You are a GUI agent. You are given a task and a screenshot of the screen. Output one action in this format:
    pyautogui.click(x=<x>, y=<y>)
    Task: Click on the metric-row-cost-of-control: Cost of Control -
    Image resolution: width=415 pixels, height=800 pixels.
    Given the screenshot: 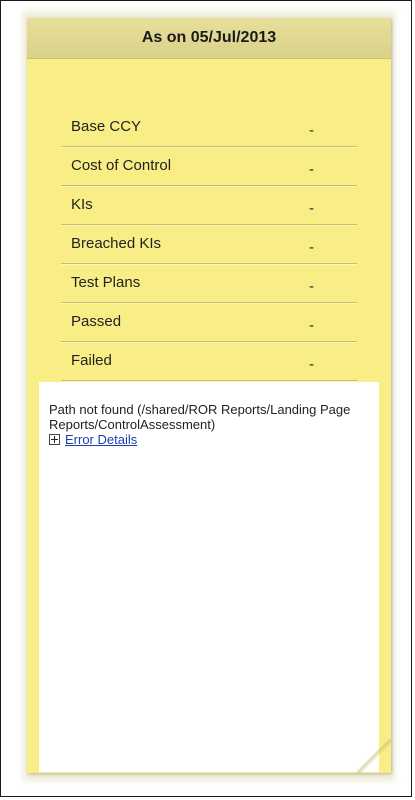 What is the action you would take?
    pyautogui.click(x=209, y=166)
    